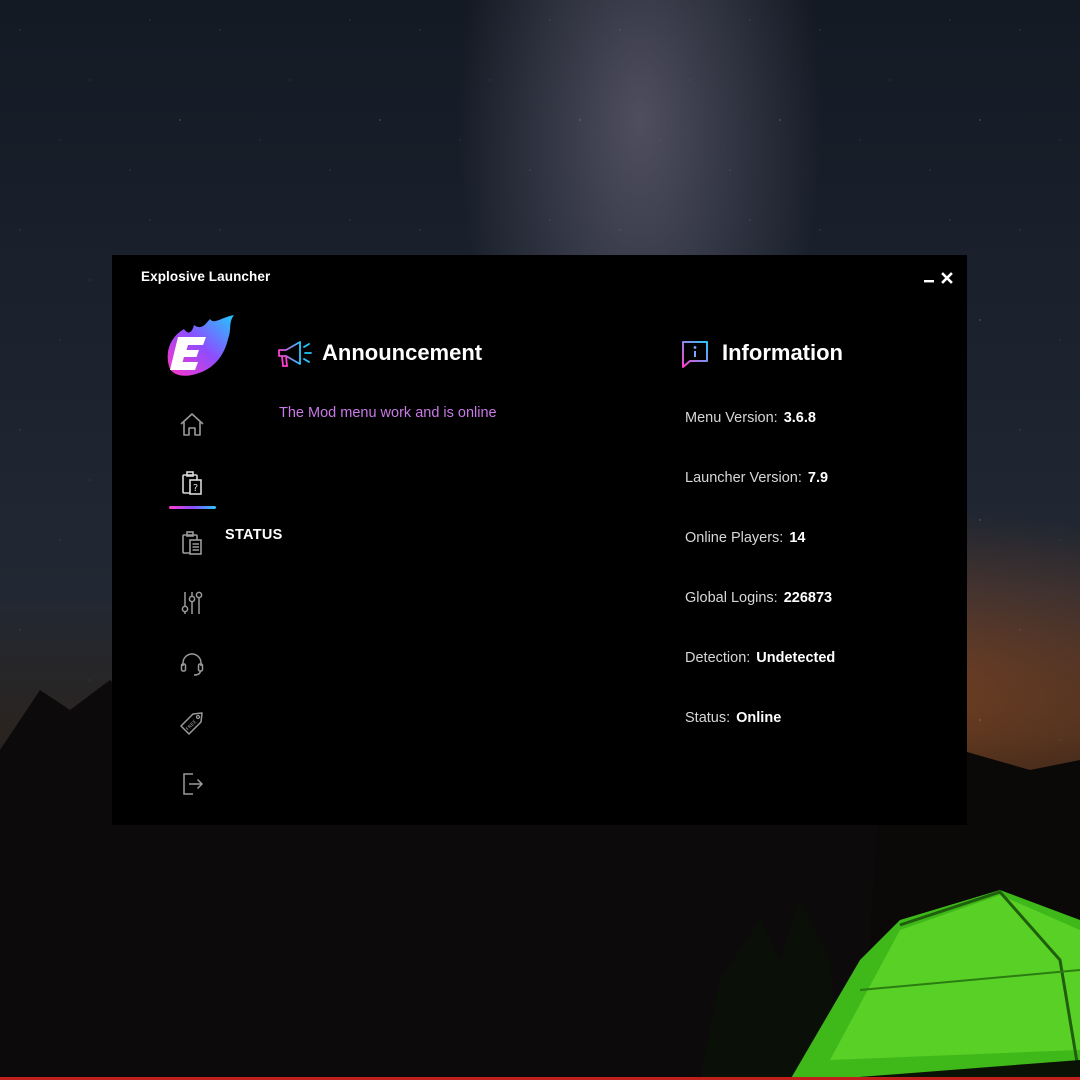  I want to click on explosive-logo, so click(200, 345).